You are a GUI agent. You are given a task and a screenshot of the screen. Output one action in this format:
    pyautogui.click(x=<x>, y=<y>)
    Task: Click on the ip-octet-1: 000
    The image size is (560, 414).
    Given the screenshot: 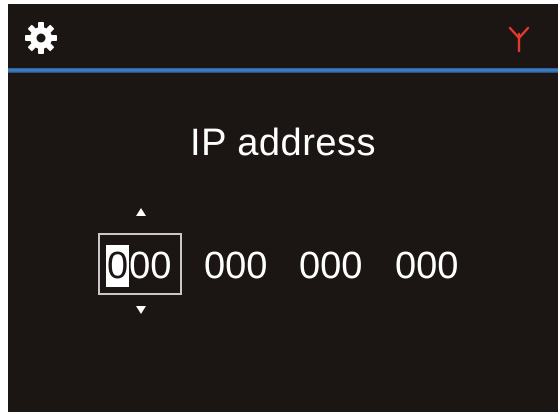 What is the action you would take?
    pyautogui.click(x=138, y=266)
    